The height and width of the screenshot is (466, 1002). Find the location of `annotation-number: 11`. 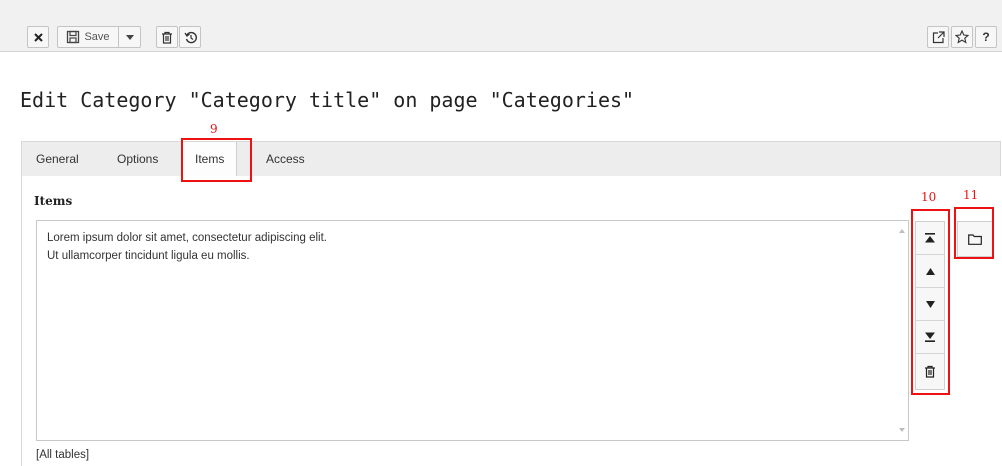

annotation-number: 11 is located at coordinates (971, 195).